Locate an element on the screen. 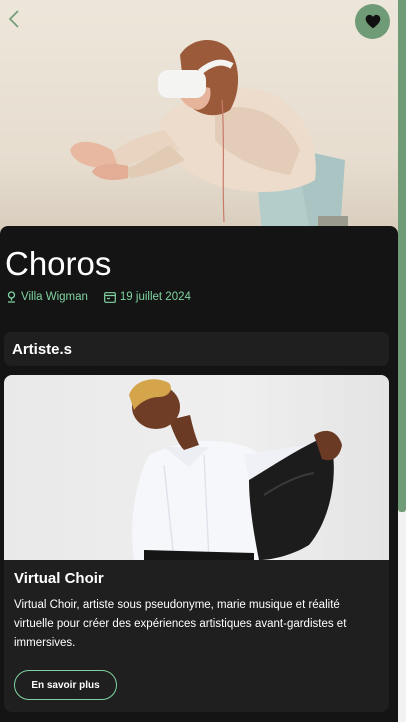  event-venue: Villa Wigman is located at coordinates (54, 297).